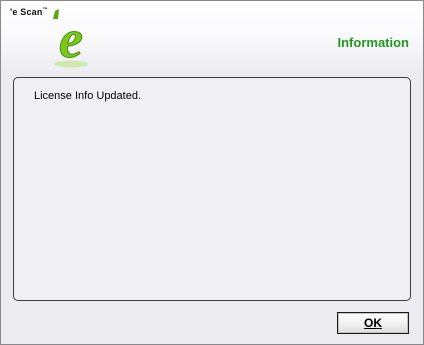 This screenshot has height=345, width=424. I want to click on brand-name-text: 'e Scan, so click(26, 12).